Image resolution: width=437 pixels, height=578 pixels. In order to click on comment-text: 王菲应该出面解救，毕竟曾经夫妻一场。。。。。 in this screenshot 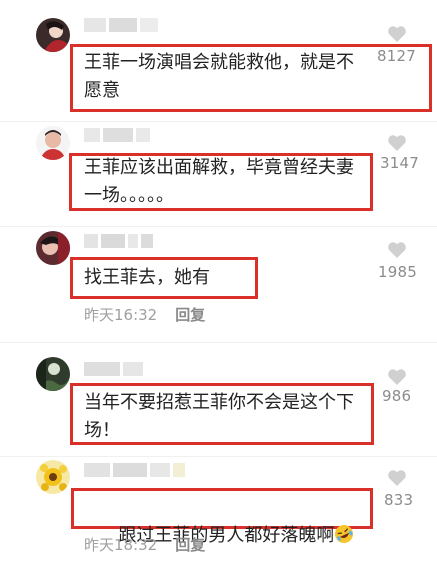, I will do `click(219, 181)`.